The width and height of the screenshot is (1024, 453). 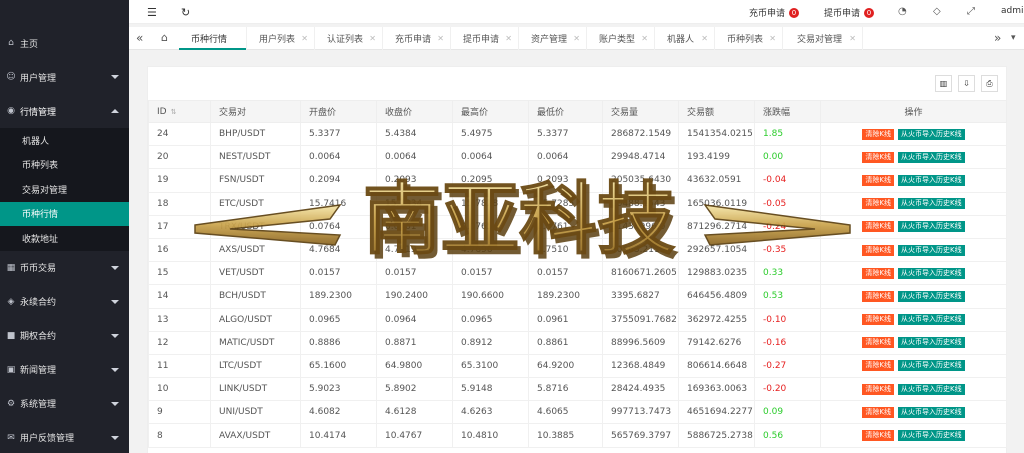 What do you see at coordinates (281, 38) in the screenshot?
I see `tab-user-list: 用户列表 ✕` at bounding box center [281, 38].